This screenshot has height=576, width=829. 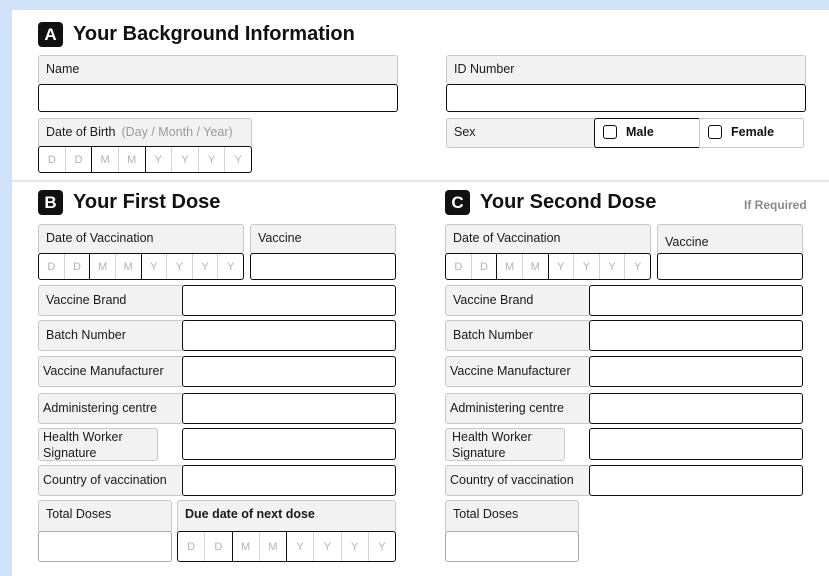 I want to click on b-vaccine-brand-input, so click(x=289, y=300).